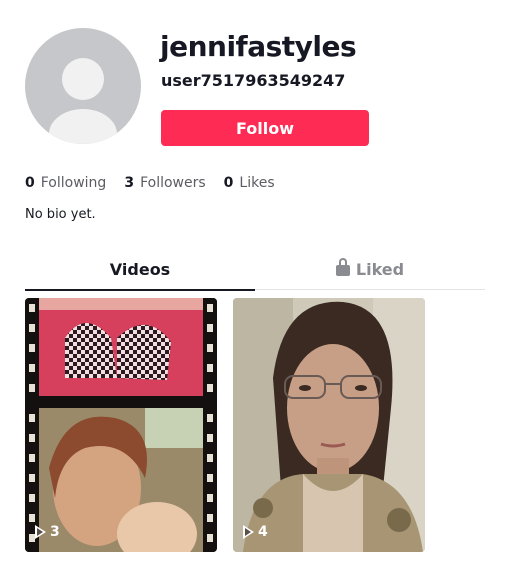 The height and width of the screenshot is (579, 508). I want to click on follow-button: Follow, so click(265, 128).